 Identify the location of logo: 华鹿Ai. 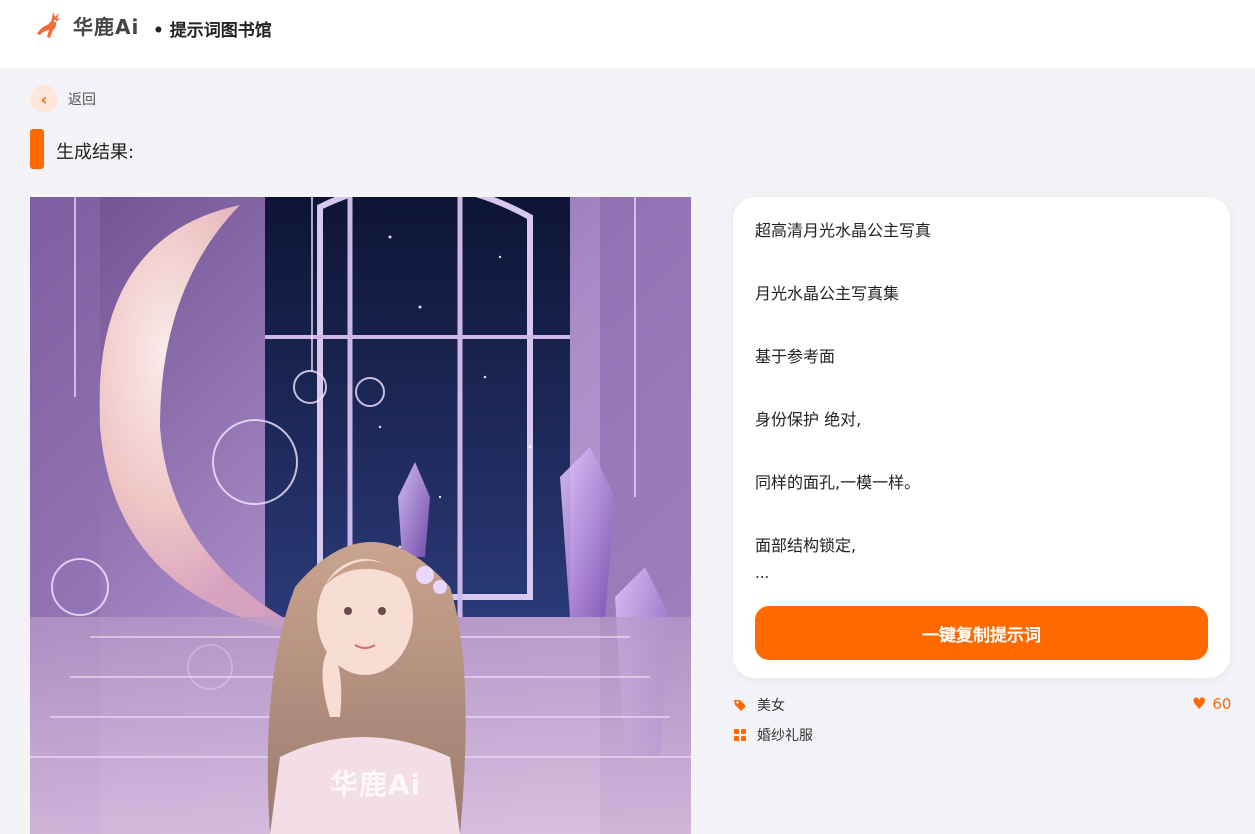
(86, 25).